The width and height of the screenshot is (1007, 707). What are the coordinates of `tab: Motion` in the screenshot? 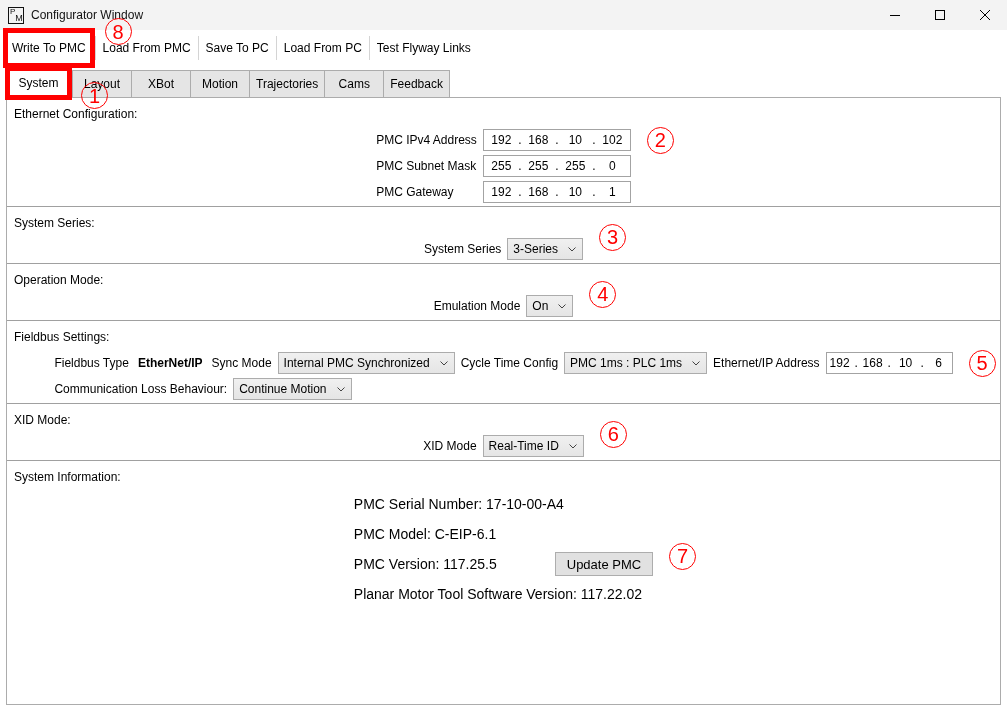 It's located at (220, 84).